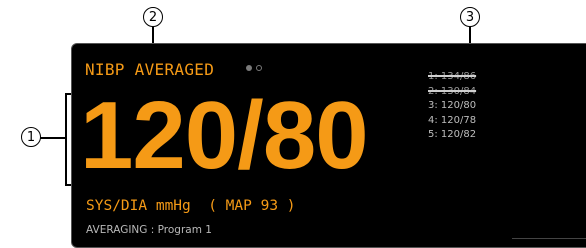  I want to click on history-item: 3: 120/80, so click(452, 105).